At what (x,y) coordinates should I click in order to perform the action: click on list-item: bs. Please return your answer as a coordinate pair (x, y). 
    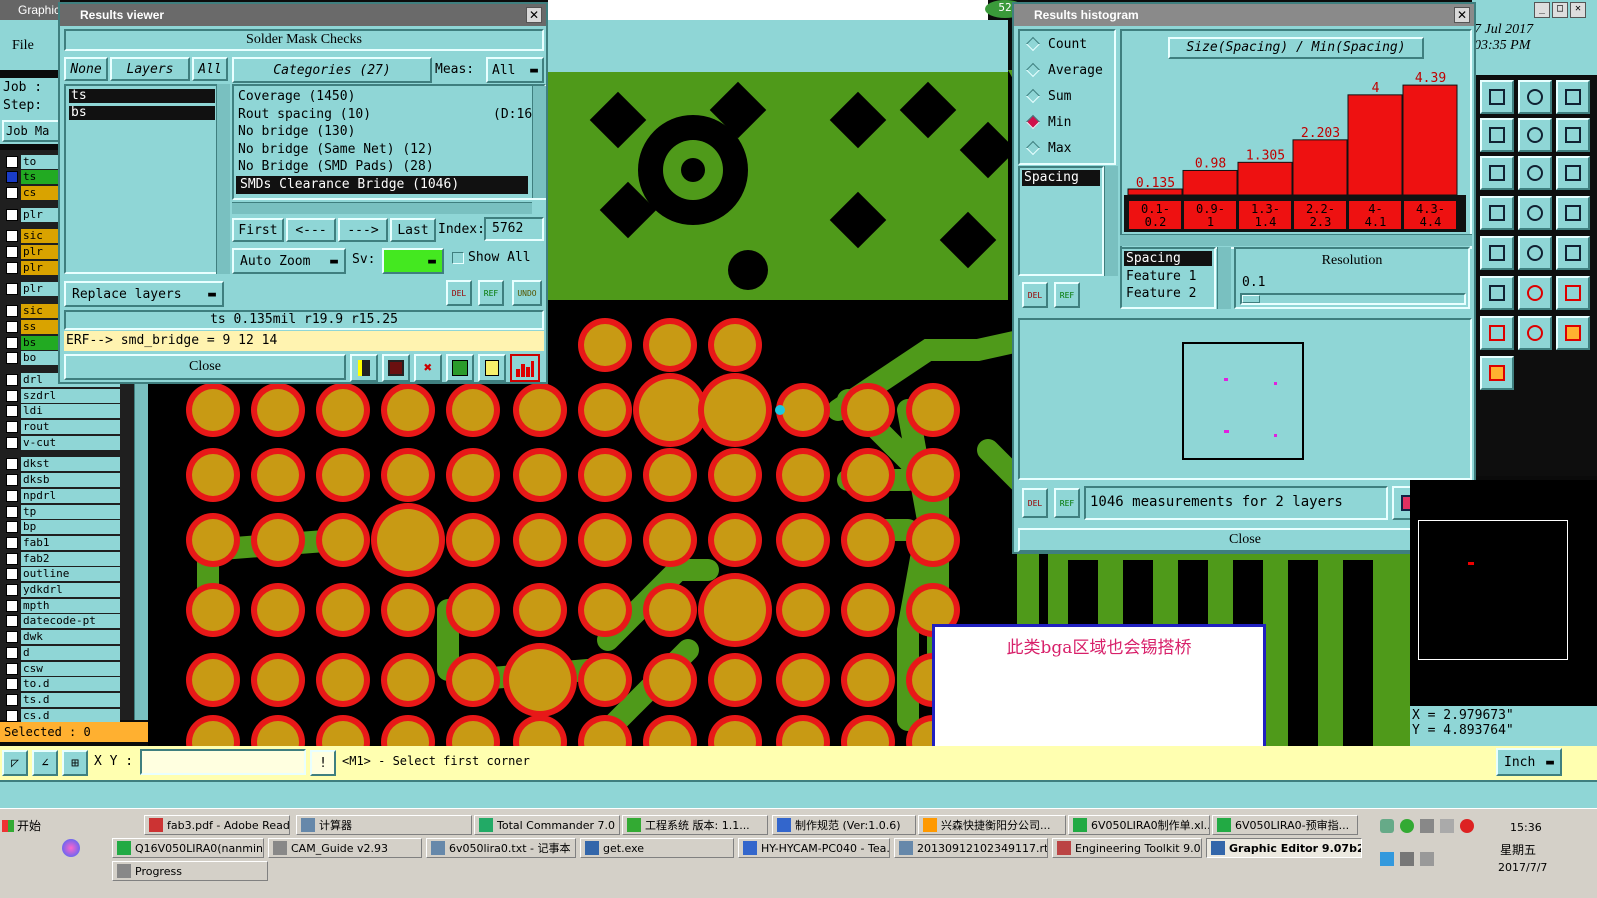
    Looking at the image, I should click on (142, 113).